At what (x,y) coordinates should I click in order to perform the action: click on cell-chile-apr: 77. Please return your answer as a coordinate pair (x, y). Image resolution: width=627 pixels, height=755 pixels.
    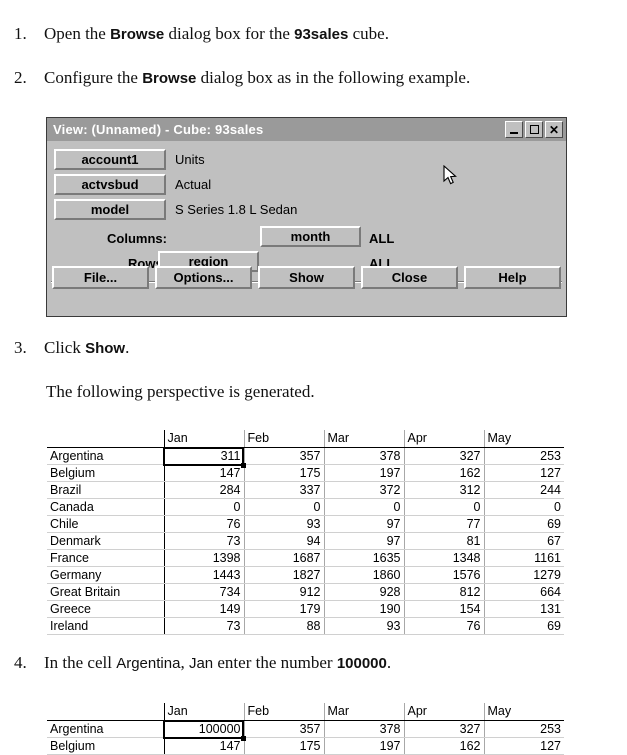
    Looking at the image, I should click on (444, 524).